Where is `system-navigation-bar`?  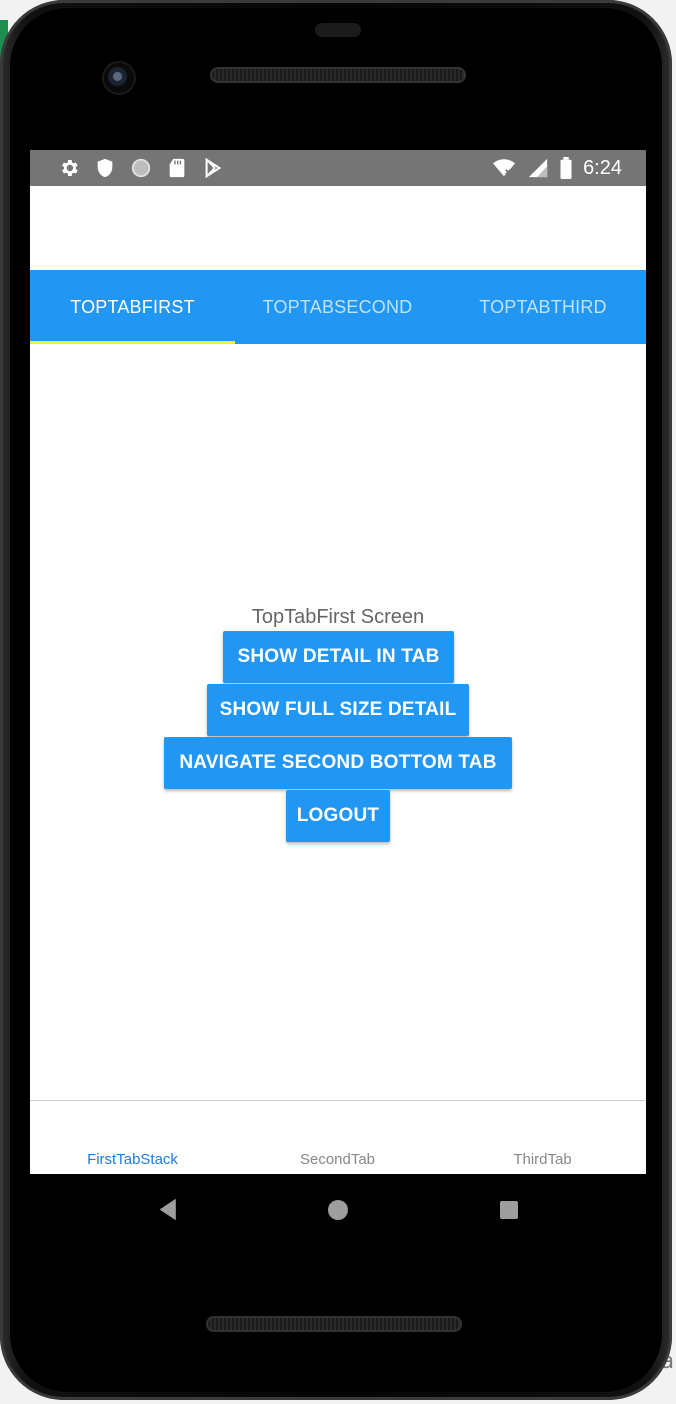 system-navigation-bar is located at coordinates (338, 1210).